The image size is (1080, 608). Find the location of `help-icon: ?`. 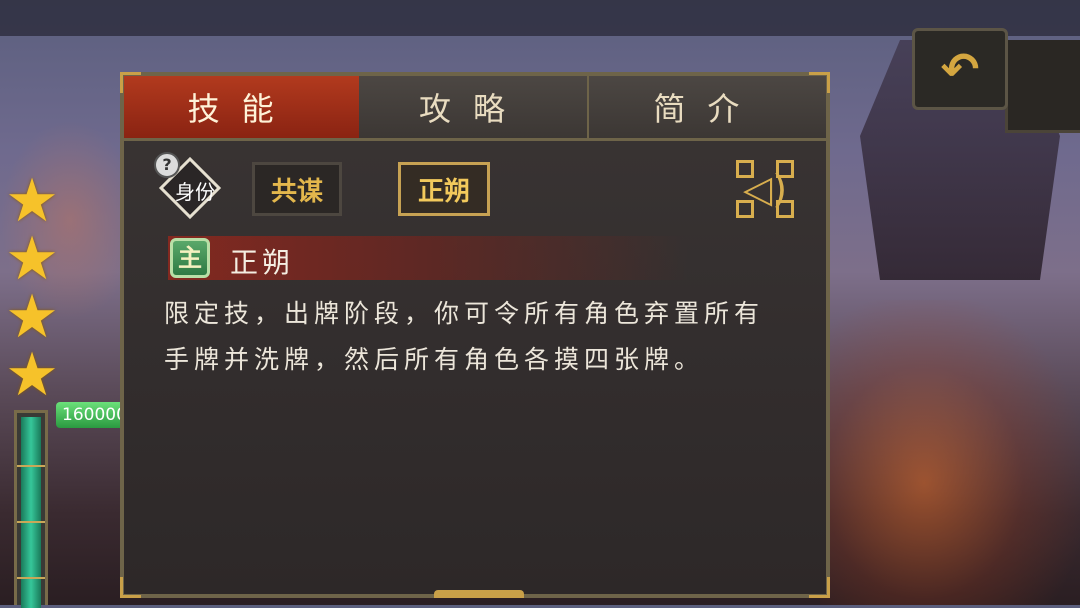

help-icon: ? is located at coordinates (167, 165).